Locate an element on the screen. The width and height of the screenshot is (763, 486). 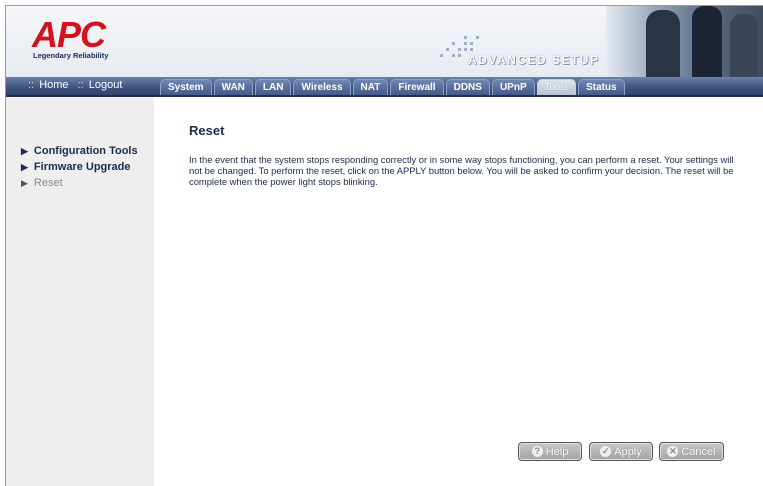
help-button: ? Help is located at coordinates (550, 451).